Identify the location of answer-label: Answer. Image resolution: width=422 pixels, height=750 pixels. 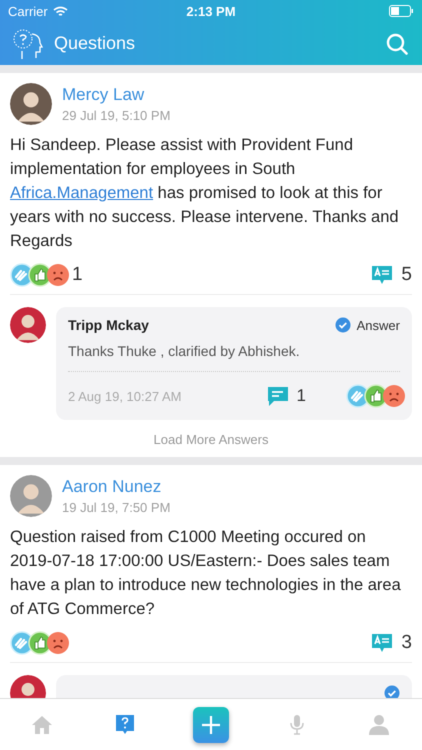
(378, 325).